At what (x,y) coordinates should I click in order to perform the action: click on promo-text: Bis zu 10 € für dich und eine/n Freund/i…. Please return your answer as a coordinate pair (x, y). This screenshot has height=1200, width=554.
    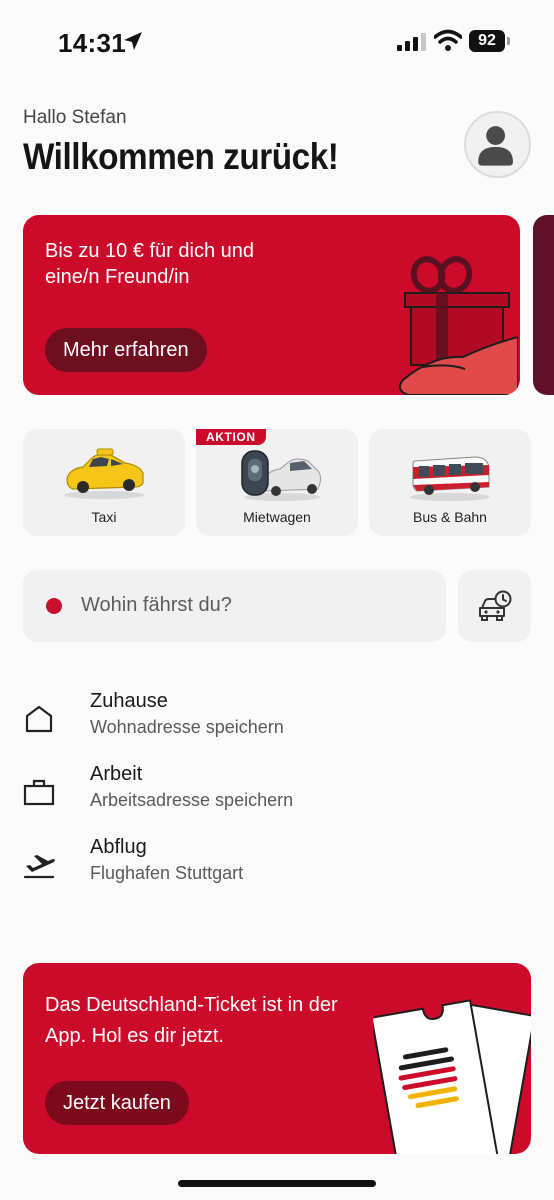
    Looking at the image, I should click on (150, 264).